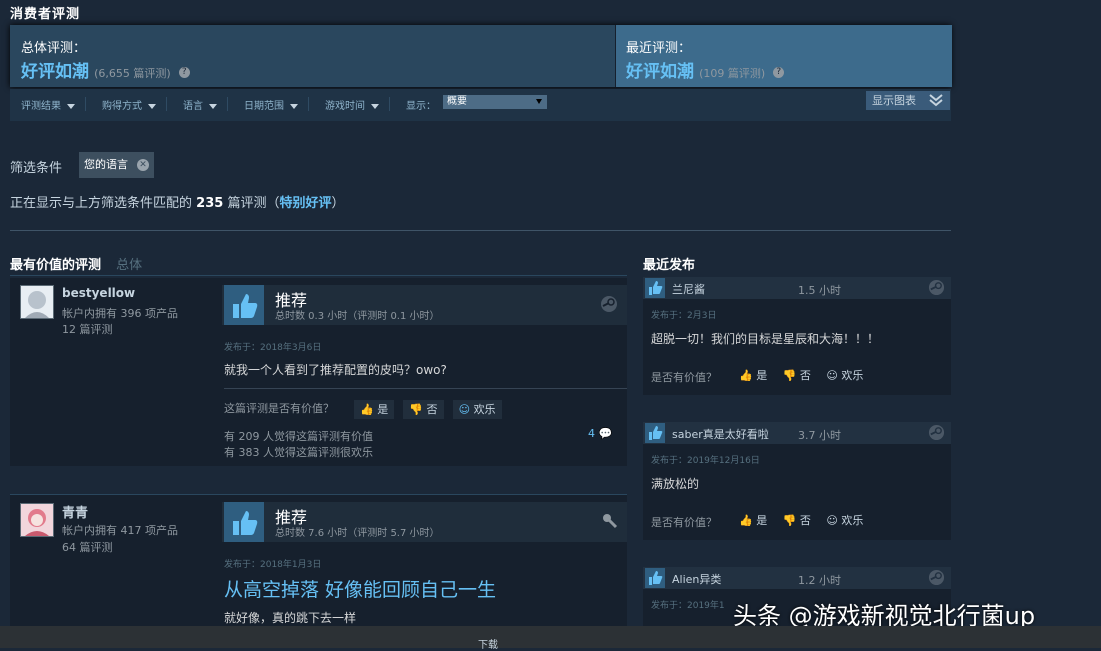 The image size is (1101, 651). What do you see at coordinates (279, 408) in the screenshot?
I see `helpful-question: 这篇评测是否有价值？` at bounding box center [279, 408].